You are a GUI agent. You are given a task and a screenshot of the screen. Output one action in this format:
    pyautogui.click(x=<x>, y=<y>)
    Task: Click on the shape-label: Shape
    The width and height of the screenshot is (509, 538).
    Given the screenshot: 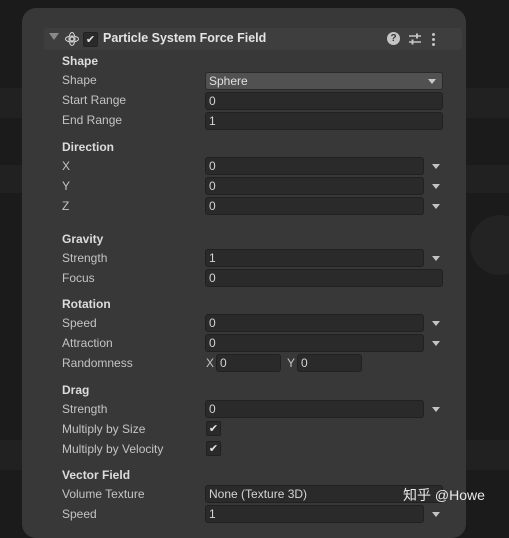 What is the action you would take?
    pyautogui.click(x=79, y=80)
    